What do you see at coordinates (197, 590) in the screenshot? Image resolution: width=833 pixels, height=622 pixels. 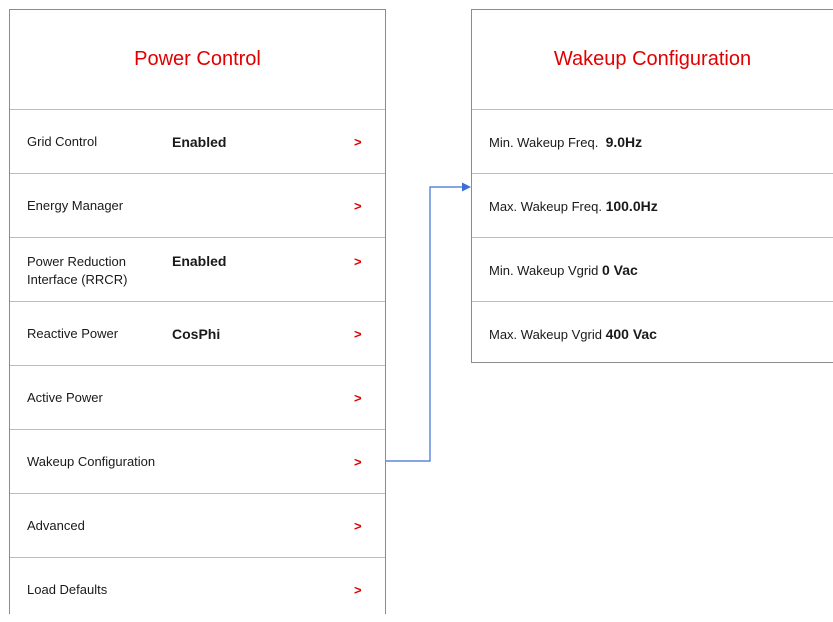 I see `menu-item-load-defaults: Load Defaults >` at bounding box center [197, 590].